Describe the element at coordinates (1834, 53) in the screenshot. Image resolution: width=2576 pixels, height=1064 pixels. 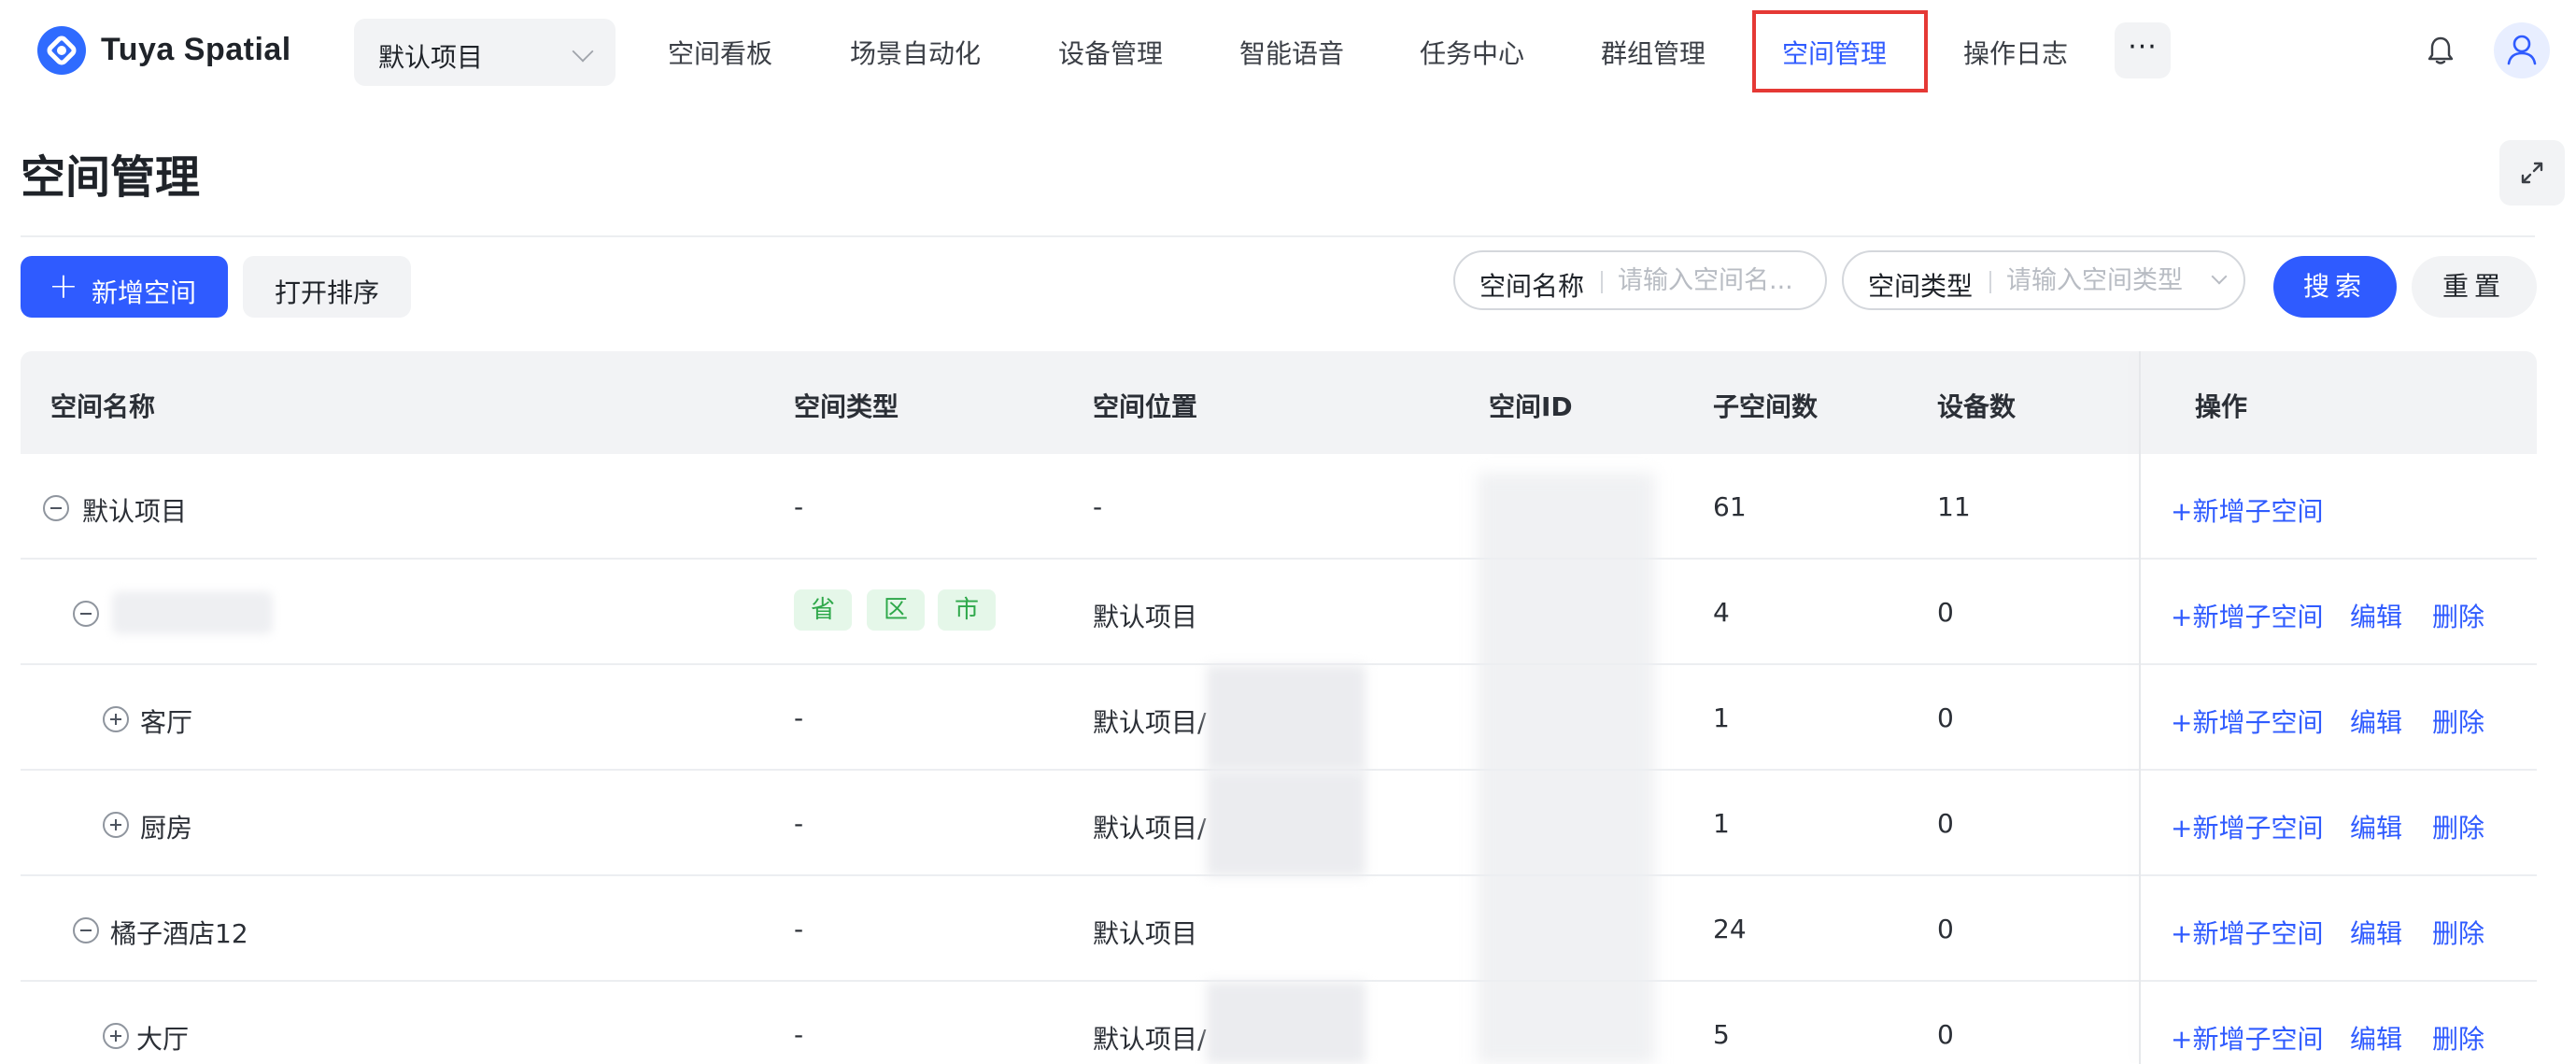
I see `nav-item-space-management: 空间管理` at that location.